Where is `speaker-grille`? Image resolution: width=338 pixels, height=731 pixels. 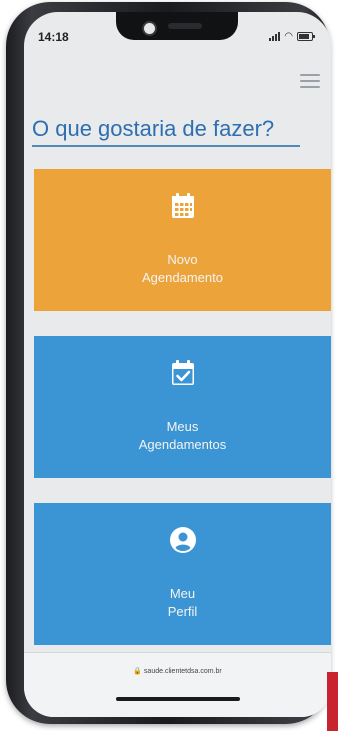
speaker-grille is located at coordinates (185, 26).